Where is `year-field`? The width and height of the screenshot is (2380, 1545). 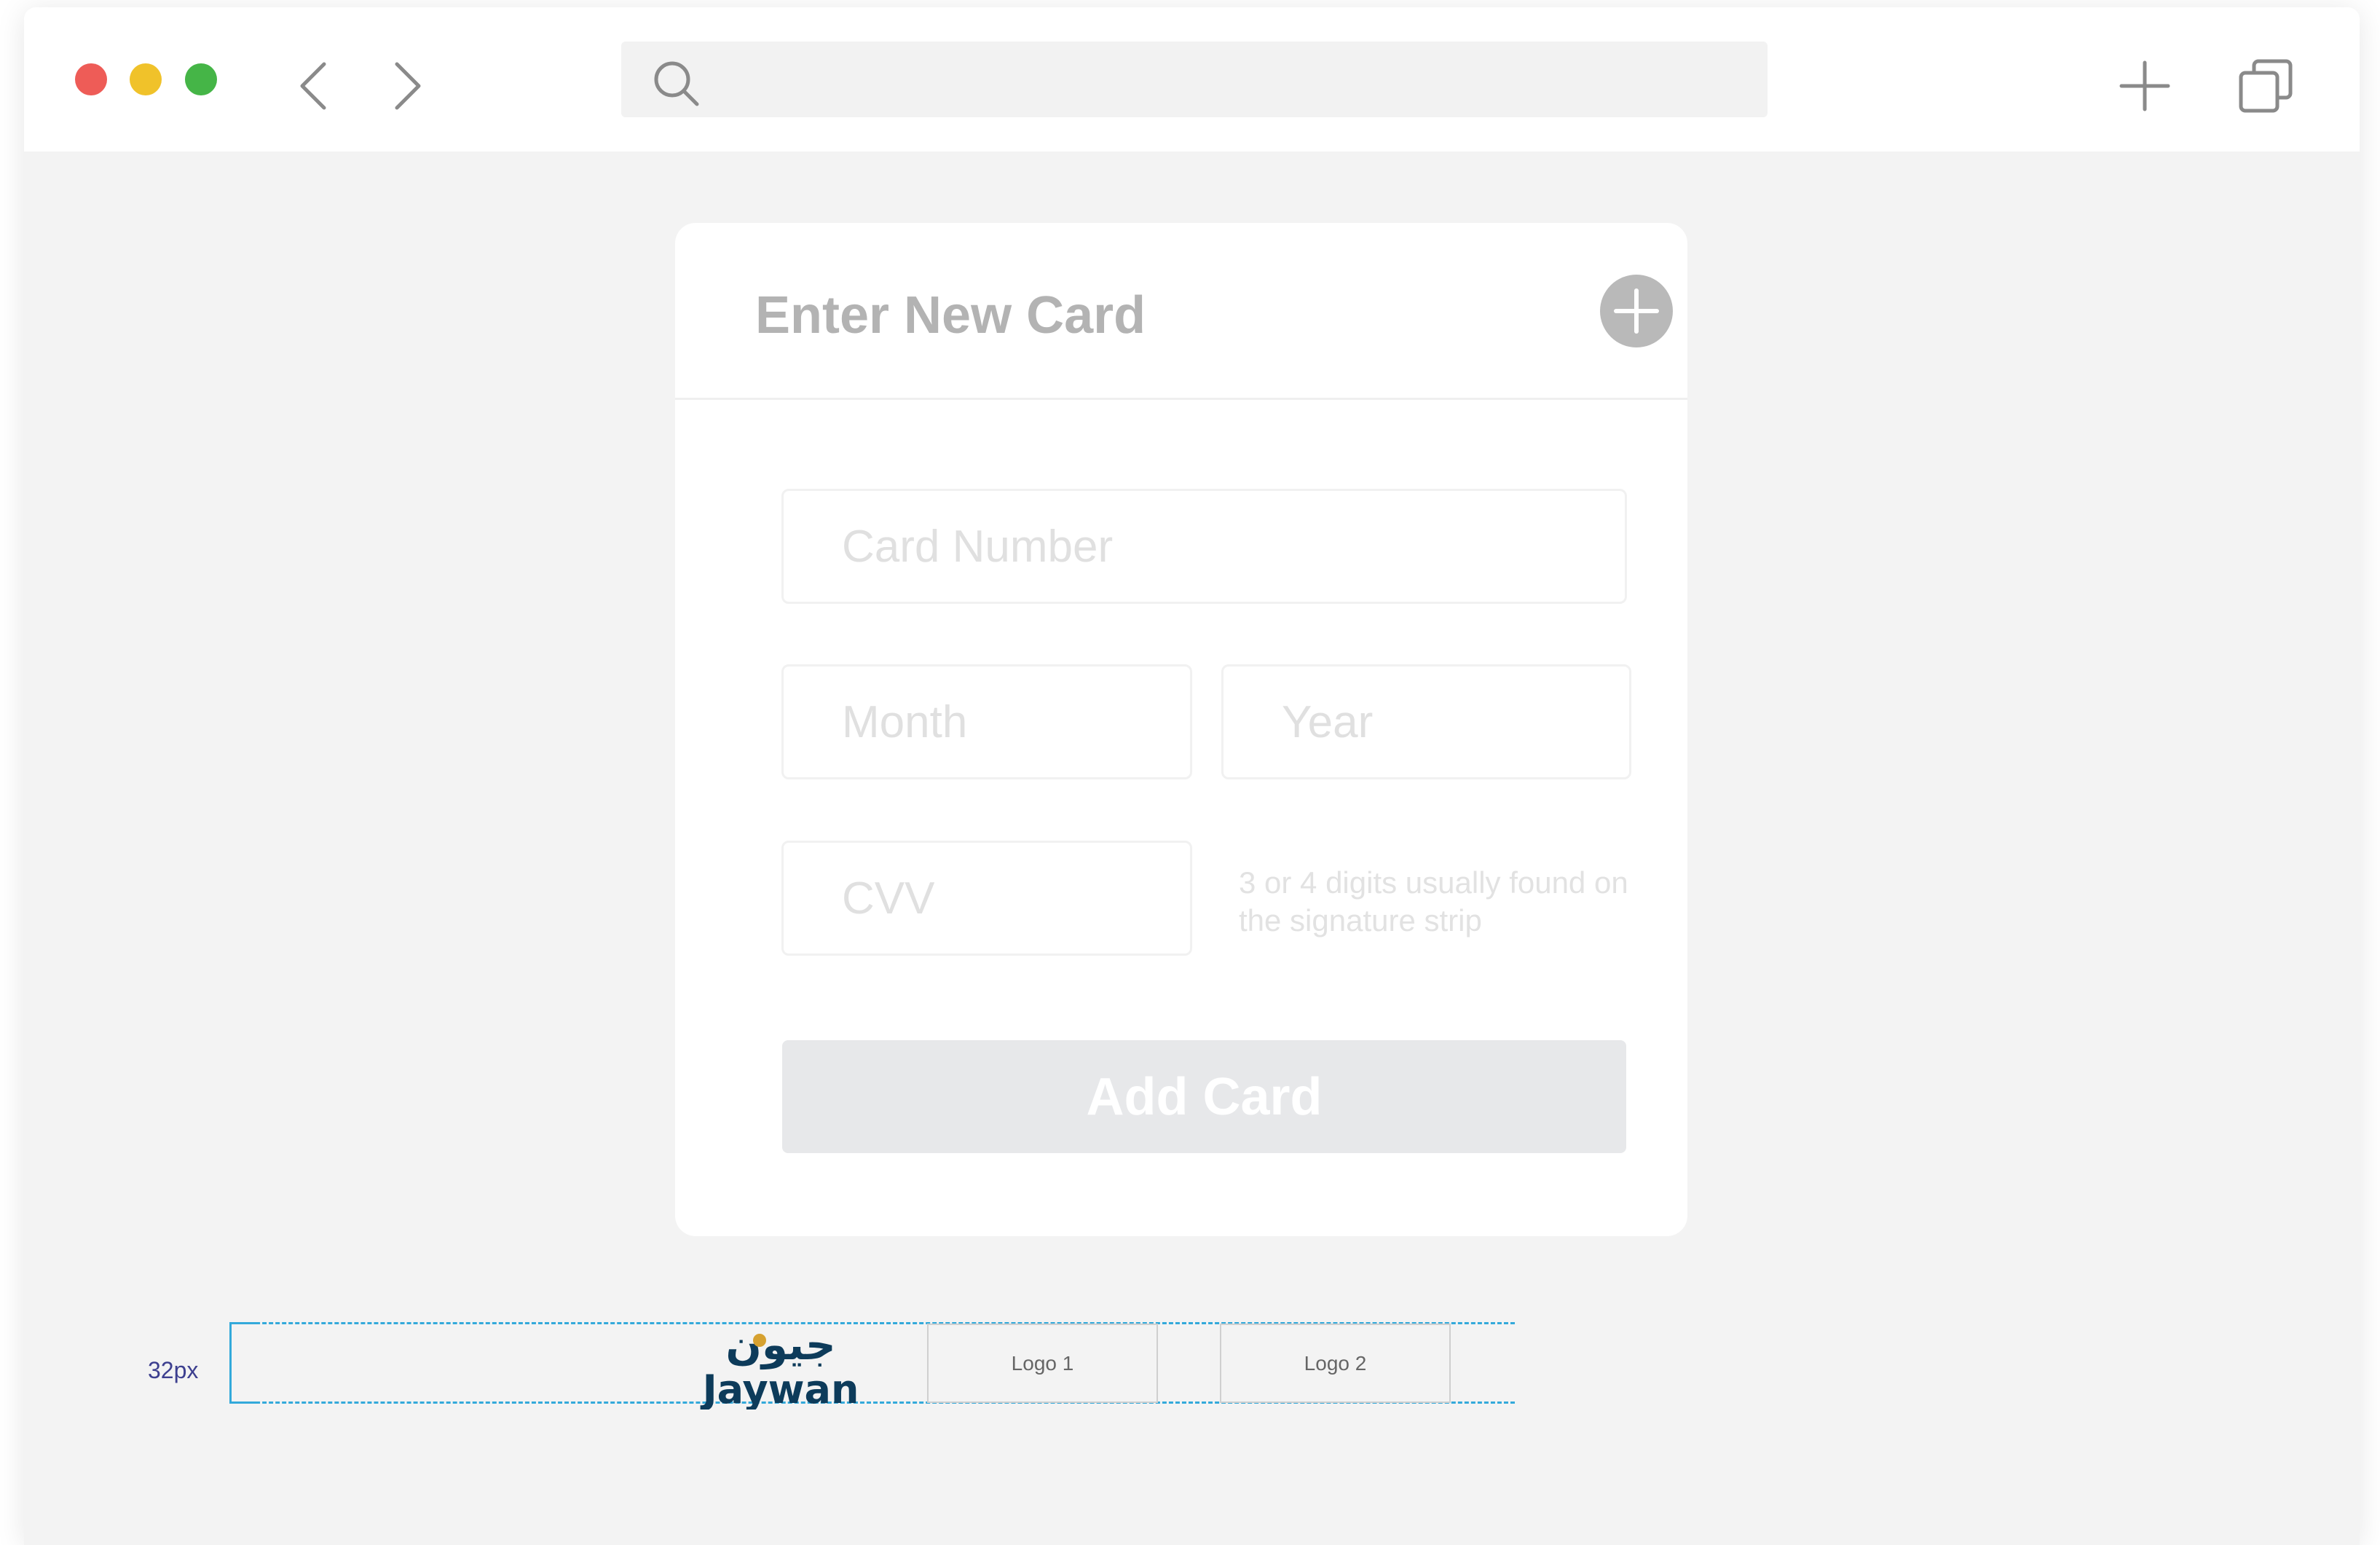
year-field is located at coordinates (1426, 721).